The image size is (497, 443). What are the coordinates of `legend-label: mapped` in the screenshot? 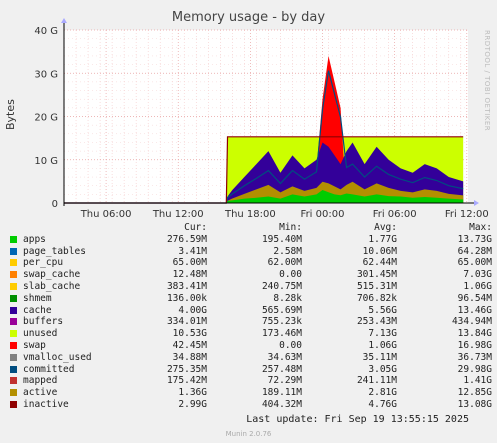 It's located at (40, 381).